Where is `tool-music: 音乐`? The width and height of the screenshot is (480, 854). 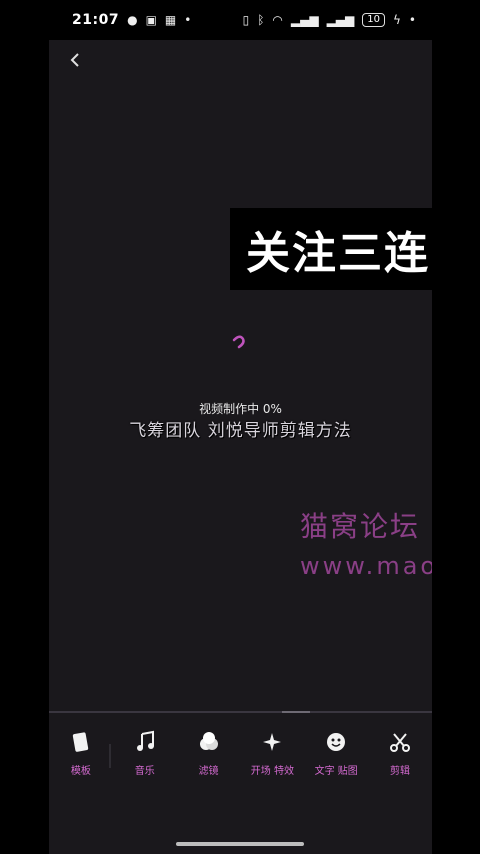
tool-music: 音乐 is located at coordinates (145, 748).